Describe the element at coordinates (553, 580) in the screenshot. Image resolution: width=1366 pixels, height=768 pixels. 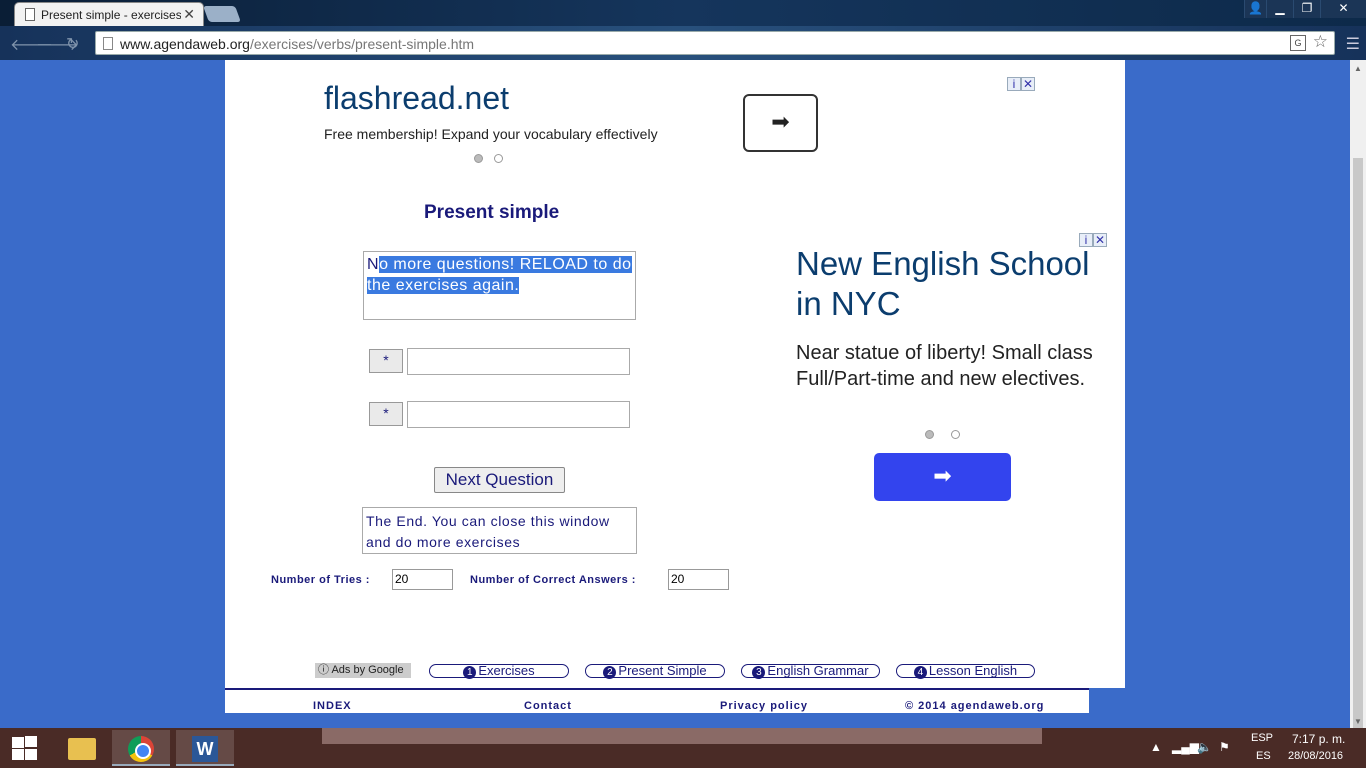
I see `correct-answers-label: Number of Correct Answers :` at that location.